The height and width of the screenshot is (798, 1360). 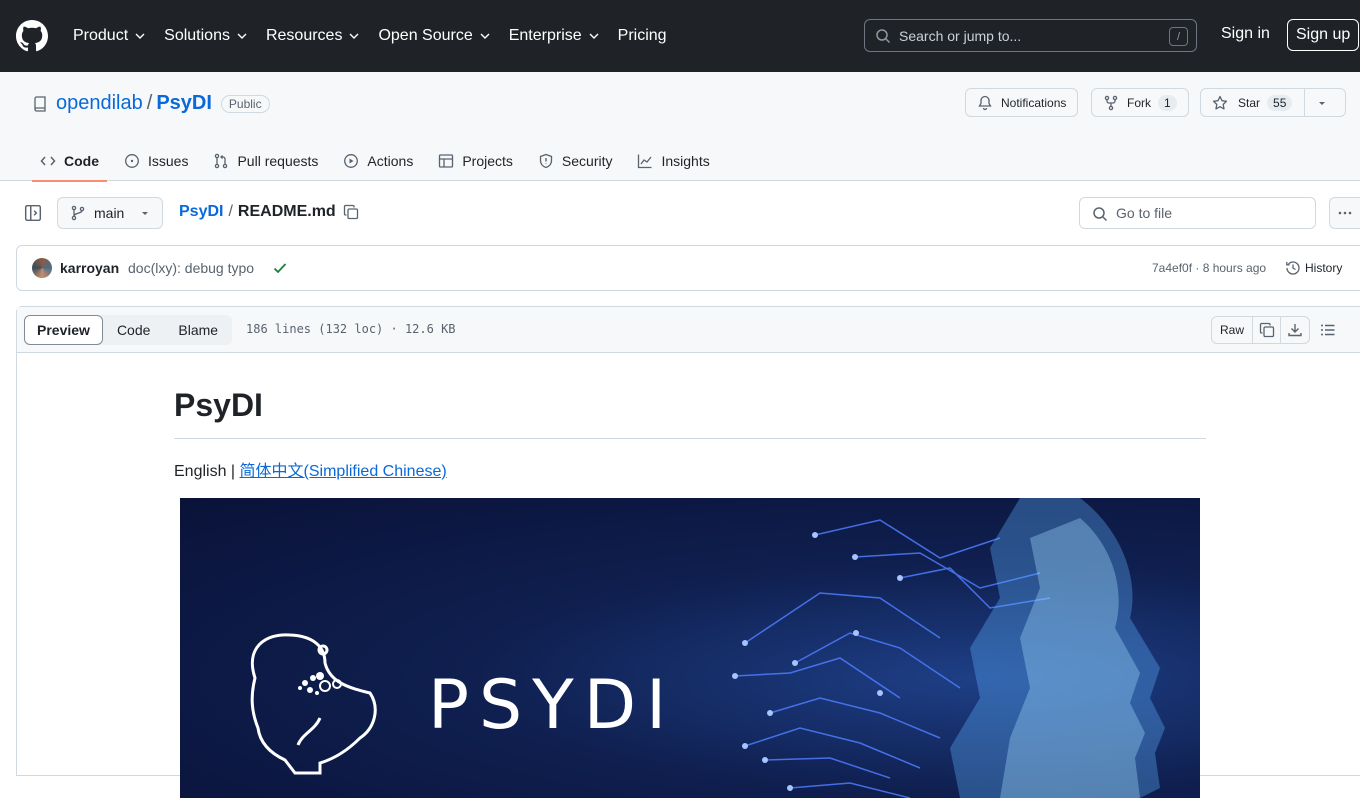 I want to click on commit-message-link: doc(lxy): debug typo, so click(x=191, y=268).